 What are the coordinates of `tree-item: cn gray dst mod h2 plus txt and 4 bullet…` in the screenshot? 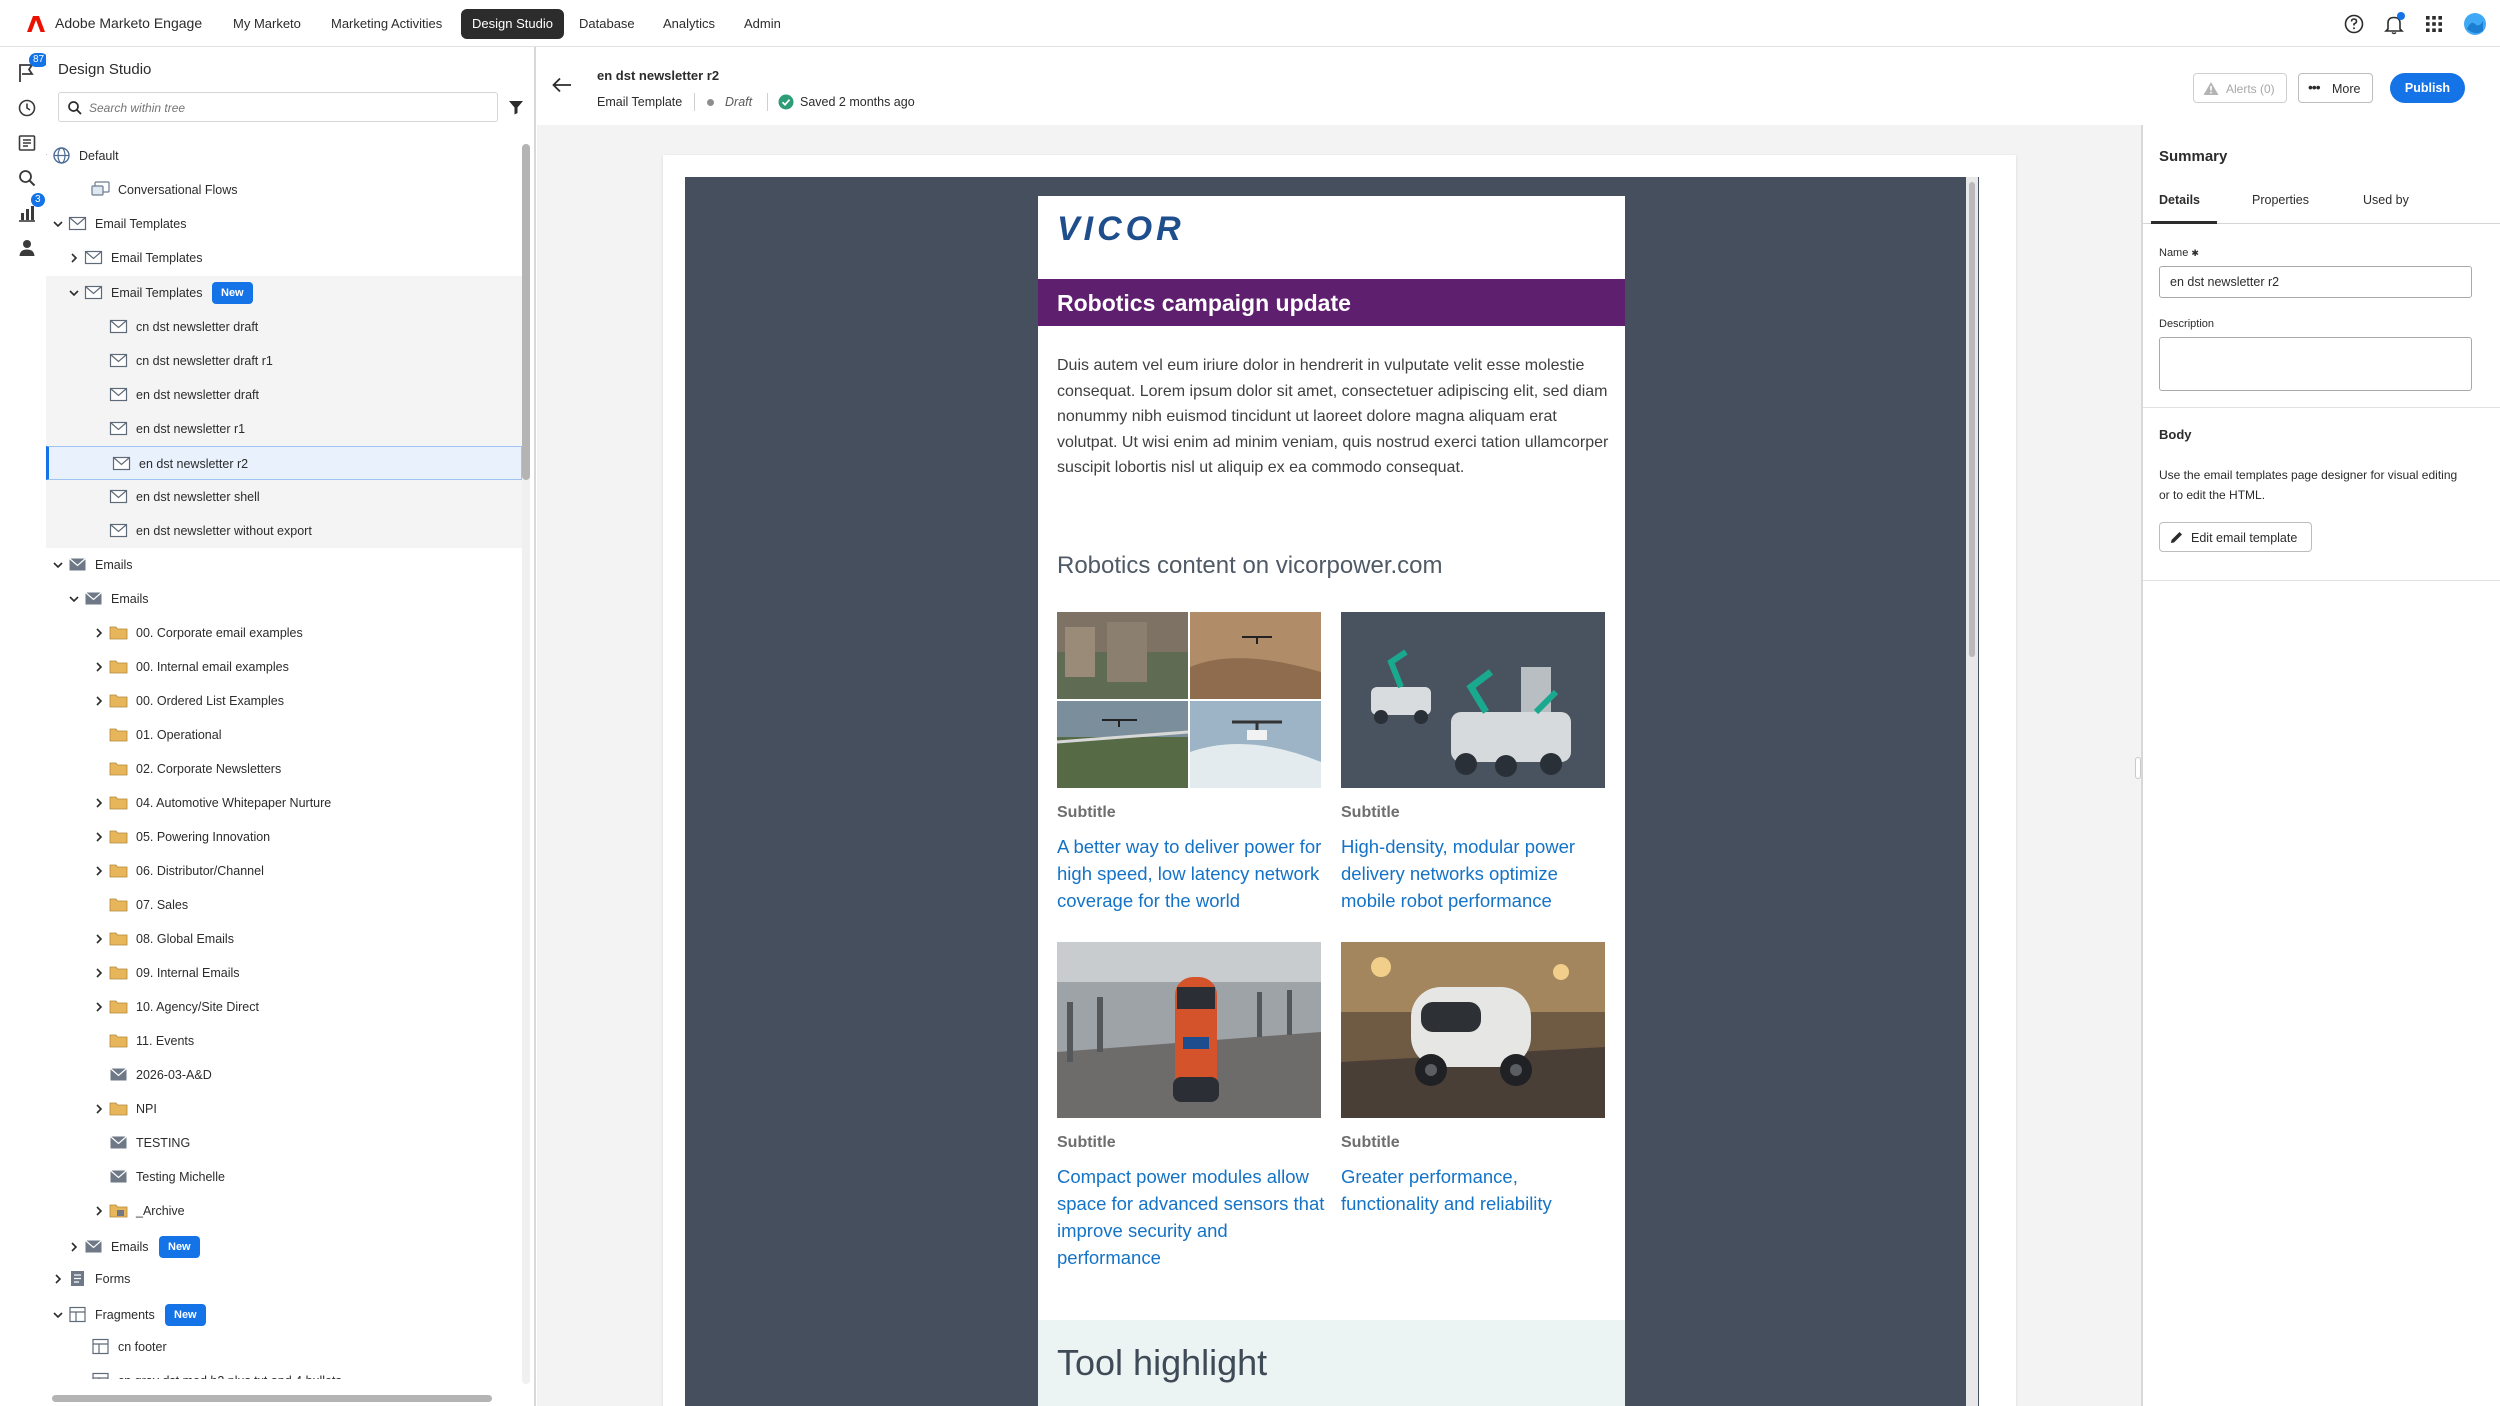 It's located at (284, 1371).